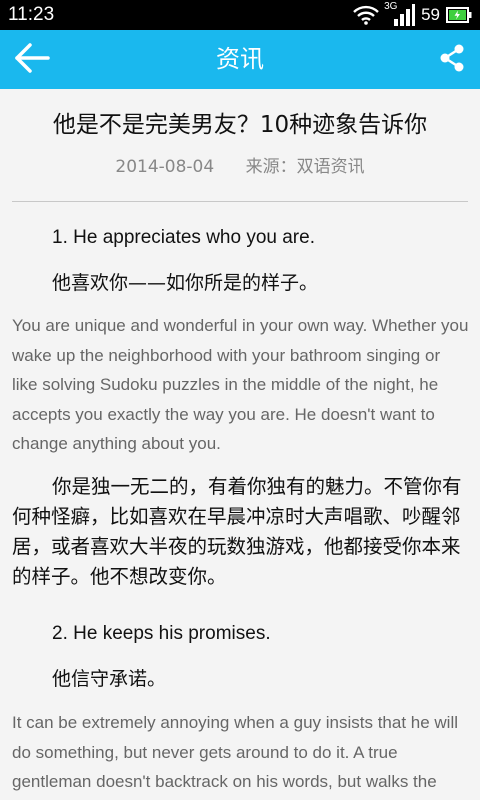 Image resolution: width=480 pixels, height=800 pixels. I want to click on status-time: 11:23, so click(31, 14).